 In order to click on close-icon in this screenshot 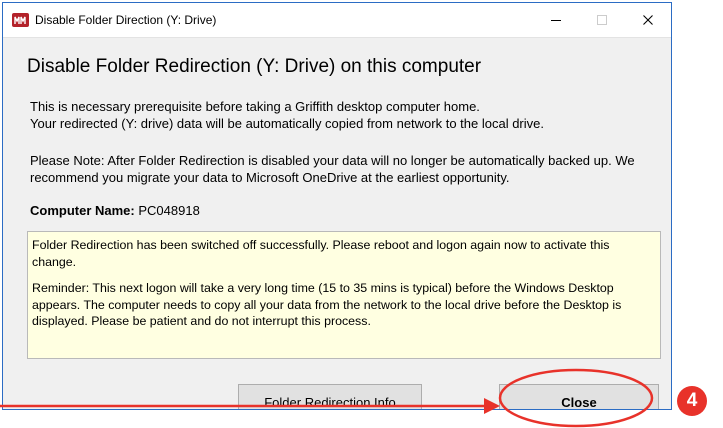, I will do `click(648, 20)`.